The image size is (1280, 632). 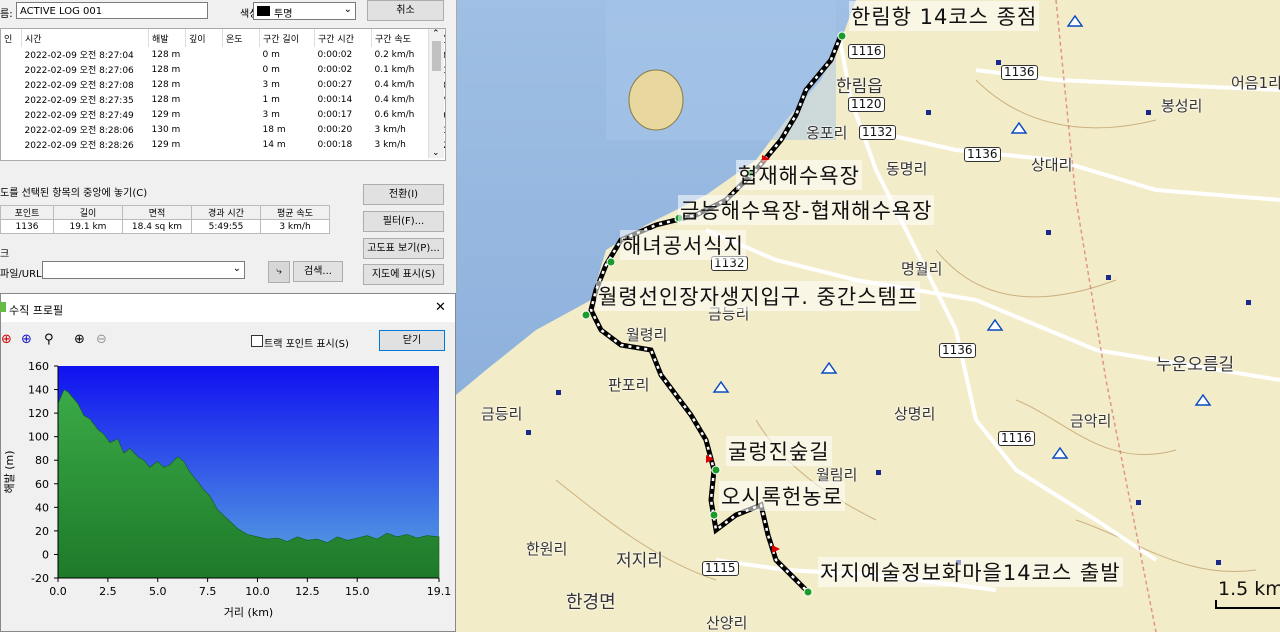 What do you see at coordinates (158, 591) in the screenshot?
I see `x-tick-label: 5.0` at bounding box center [158, 591].